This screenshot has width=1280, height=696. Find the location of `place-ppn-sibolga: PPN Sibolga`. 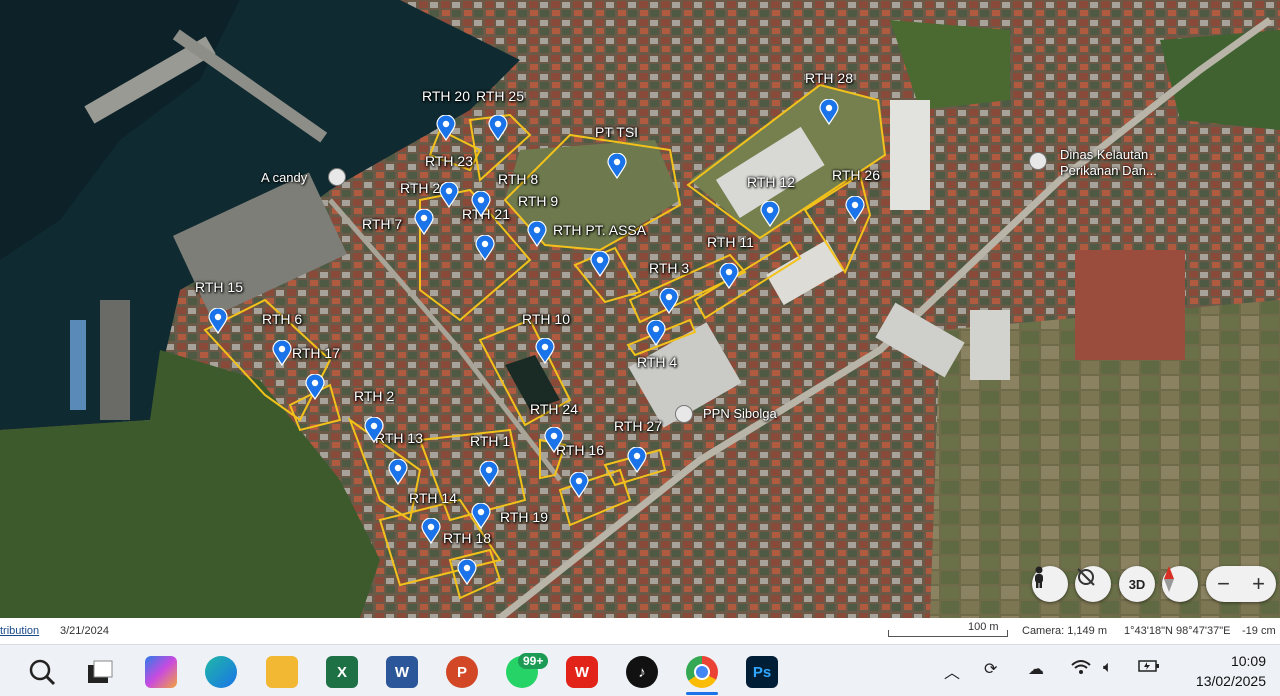

place-ppn-sibolga: PPN Sibolga is located at coordinates (740, 413).